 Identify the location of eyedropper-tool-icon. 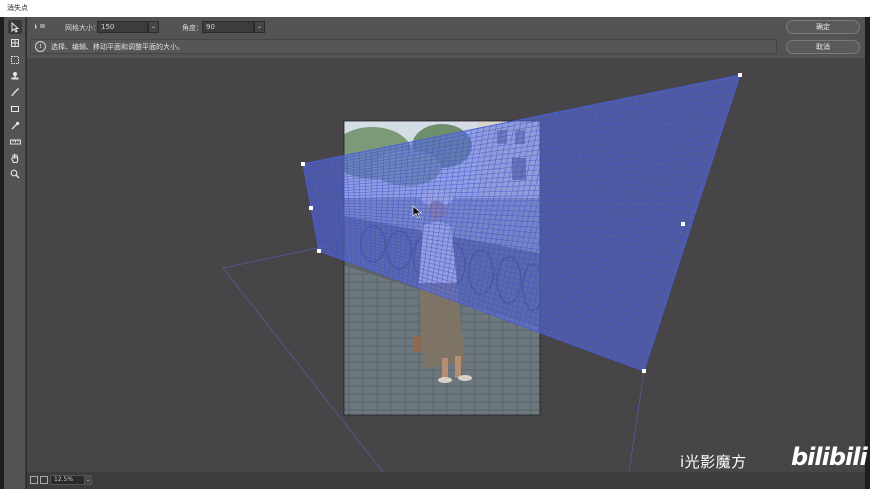
(15, 126).